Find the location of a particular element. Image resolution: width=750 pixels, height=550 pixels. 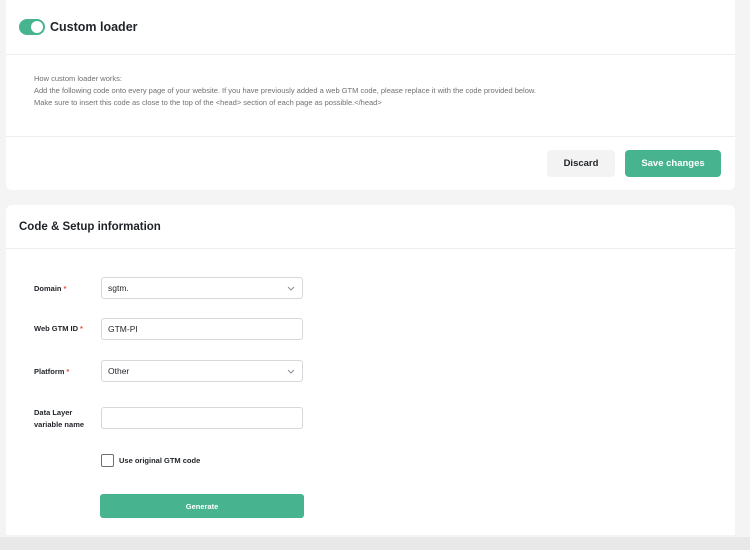

save-changes-button: Save changes is located at coordinates (673, 163).